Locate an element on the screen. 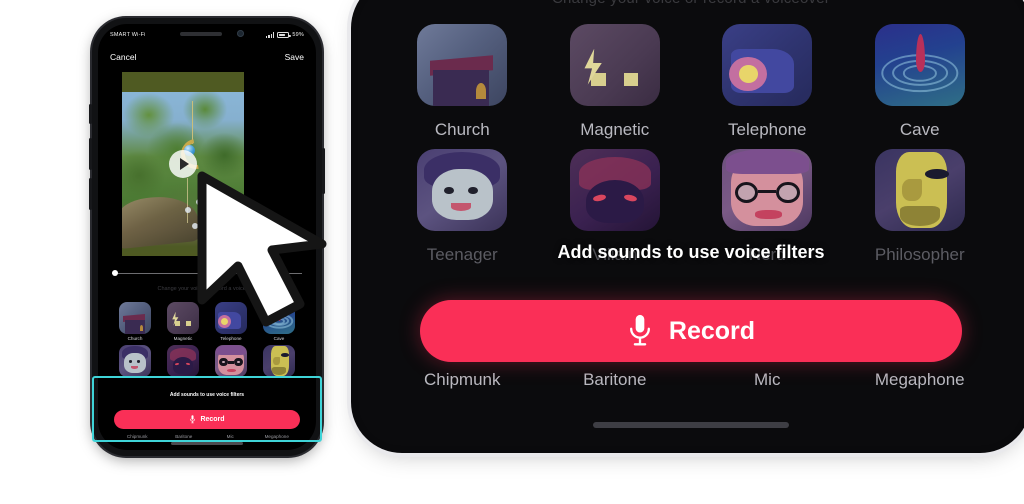  zoom-panel-overlay-message: Add sounds to use voice filters is located at coordinates (691, 252).